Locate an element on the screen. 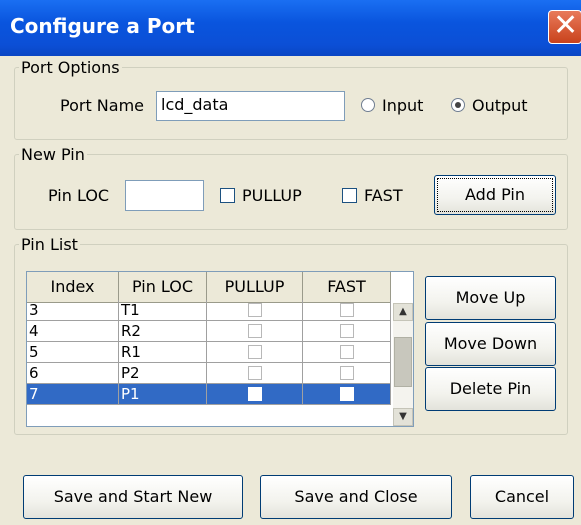 This screenshot has width=581, height=525. grid-scrollbar: ▲ ▼ is located at coordinates (403, 364).